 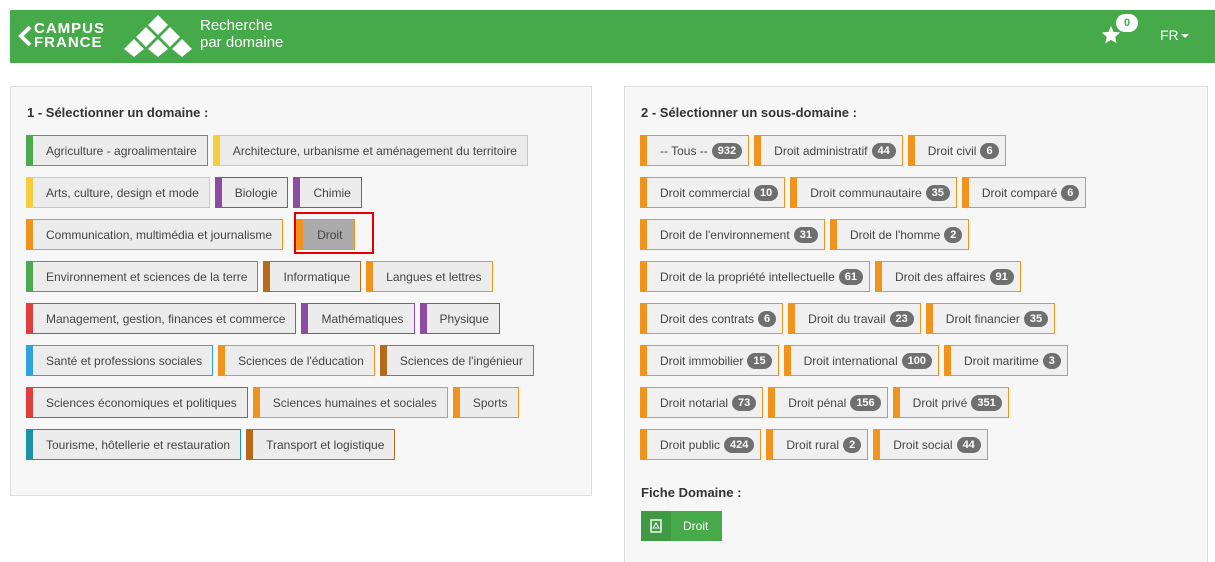 I want to click on subdomain-label: Droit notarial, so click(x=694, y=402).